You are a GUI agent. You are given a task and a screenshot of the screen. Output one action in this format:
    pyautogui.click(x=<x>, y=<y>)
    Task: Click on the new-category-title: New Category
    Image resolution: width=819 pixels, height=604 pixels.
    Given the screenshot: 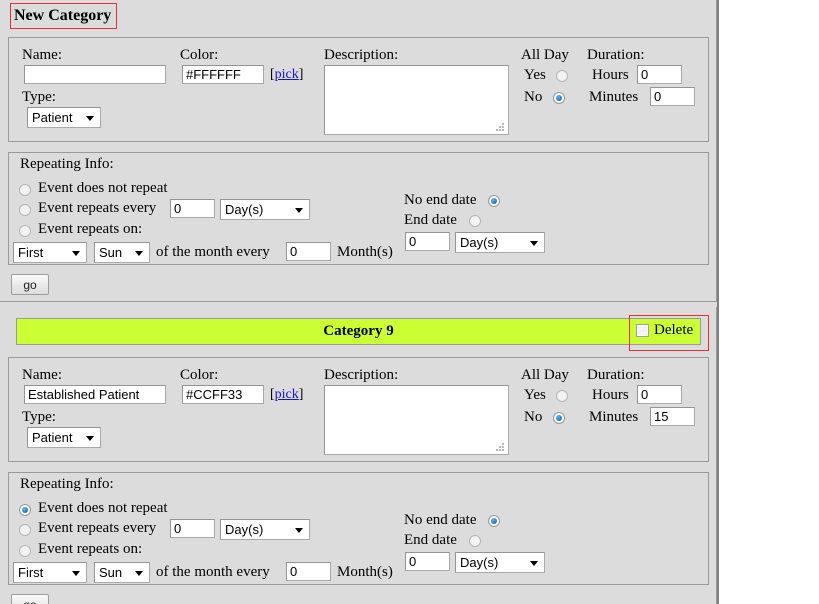 What is the action you would take?
    pyautogui.click(x=63, y=15)
    